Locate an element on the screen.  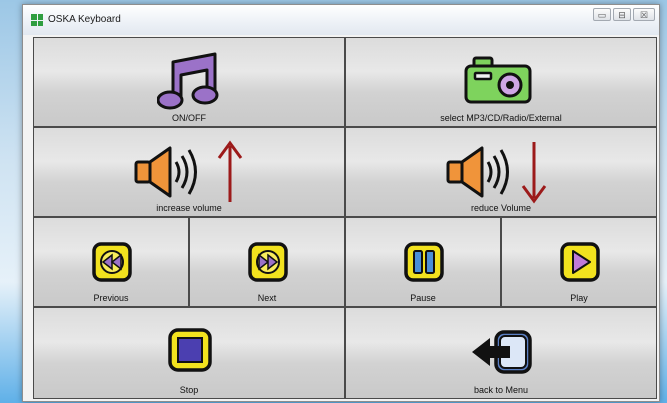
play-icon is located at coordinates (580, 262).